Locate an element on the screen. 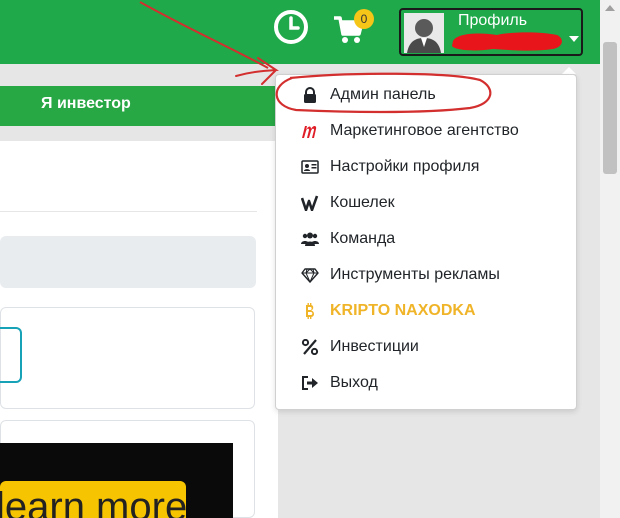 The image size is (620, 518). menu-item-profile-settings: Настройки профиля is located at coordinates (426, 167).